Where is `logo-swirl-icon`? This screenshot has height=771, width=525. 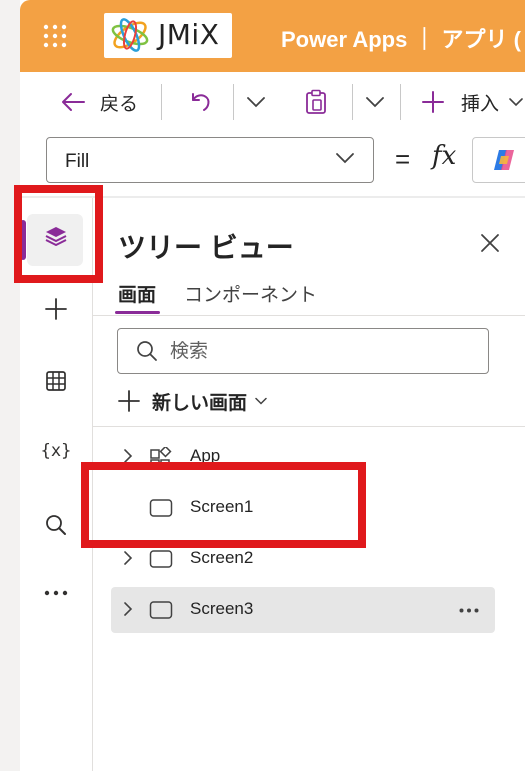
logo-swirl-icon is located at coordinates (130, 35).